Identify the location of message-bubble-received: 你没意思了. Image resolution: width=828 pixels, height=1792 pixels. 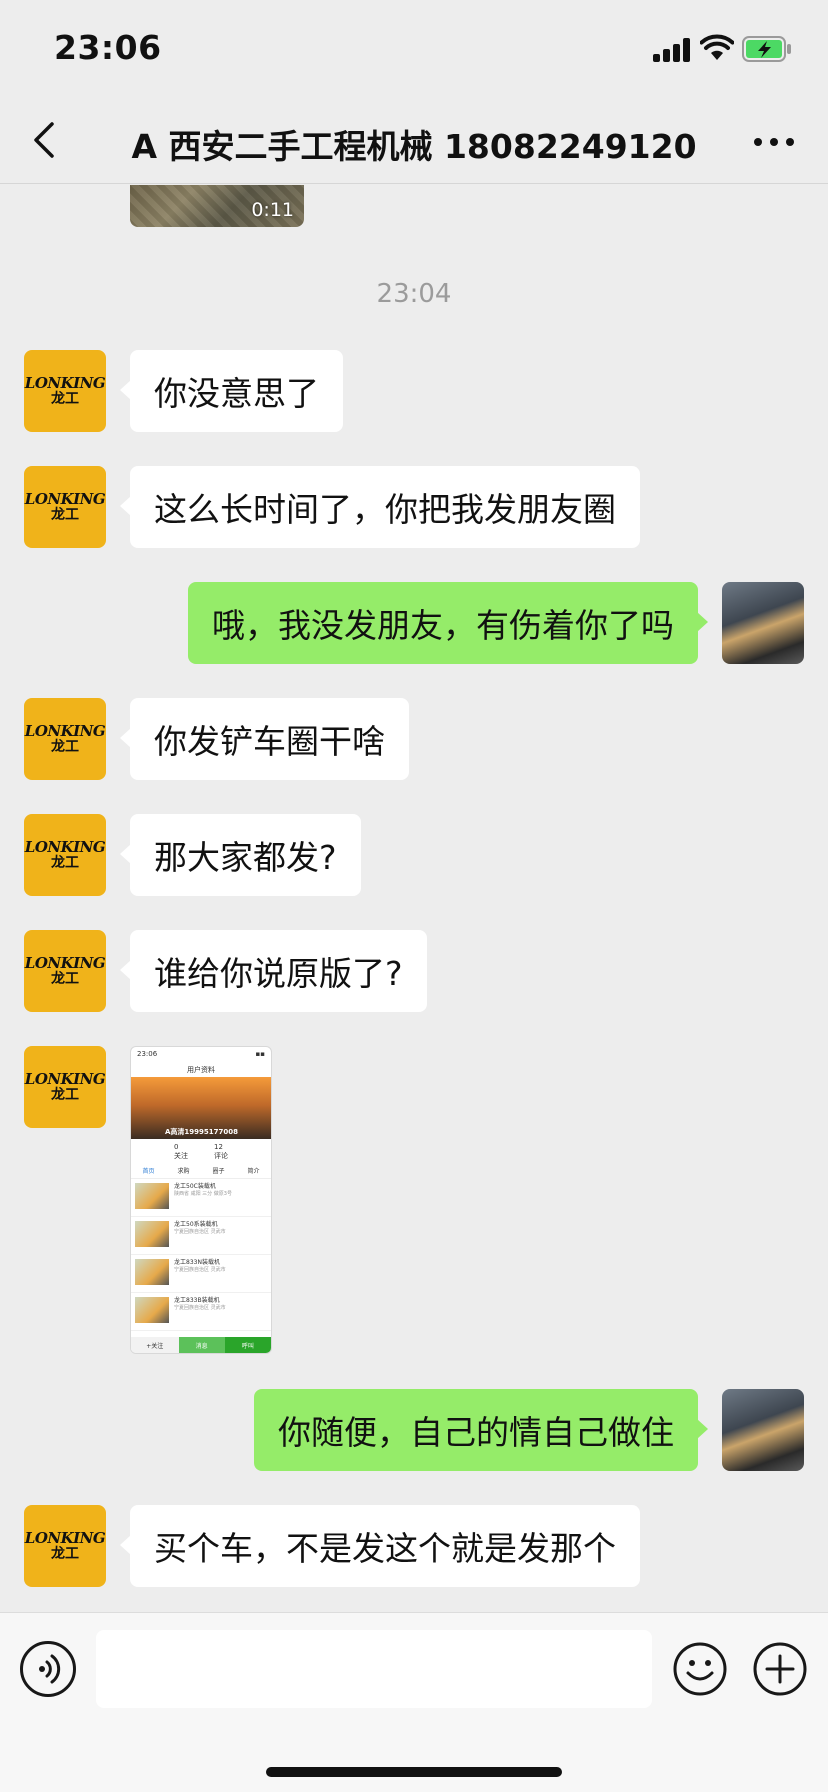
(231, 391).